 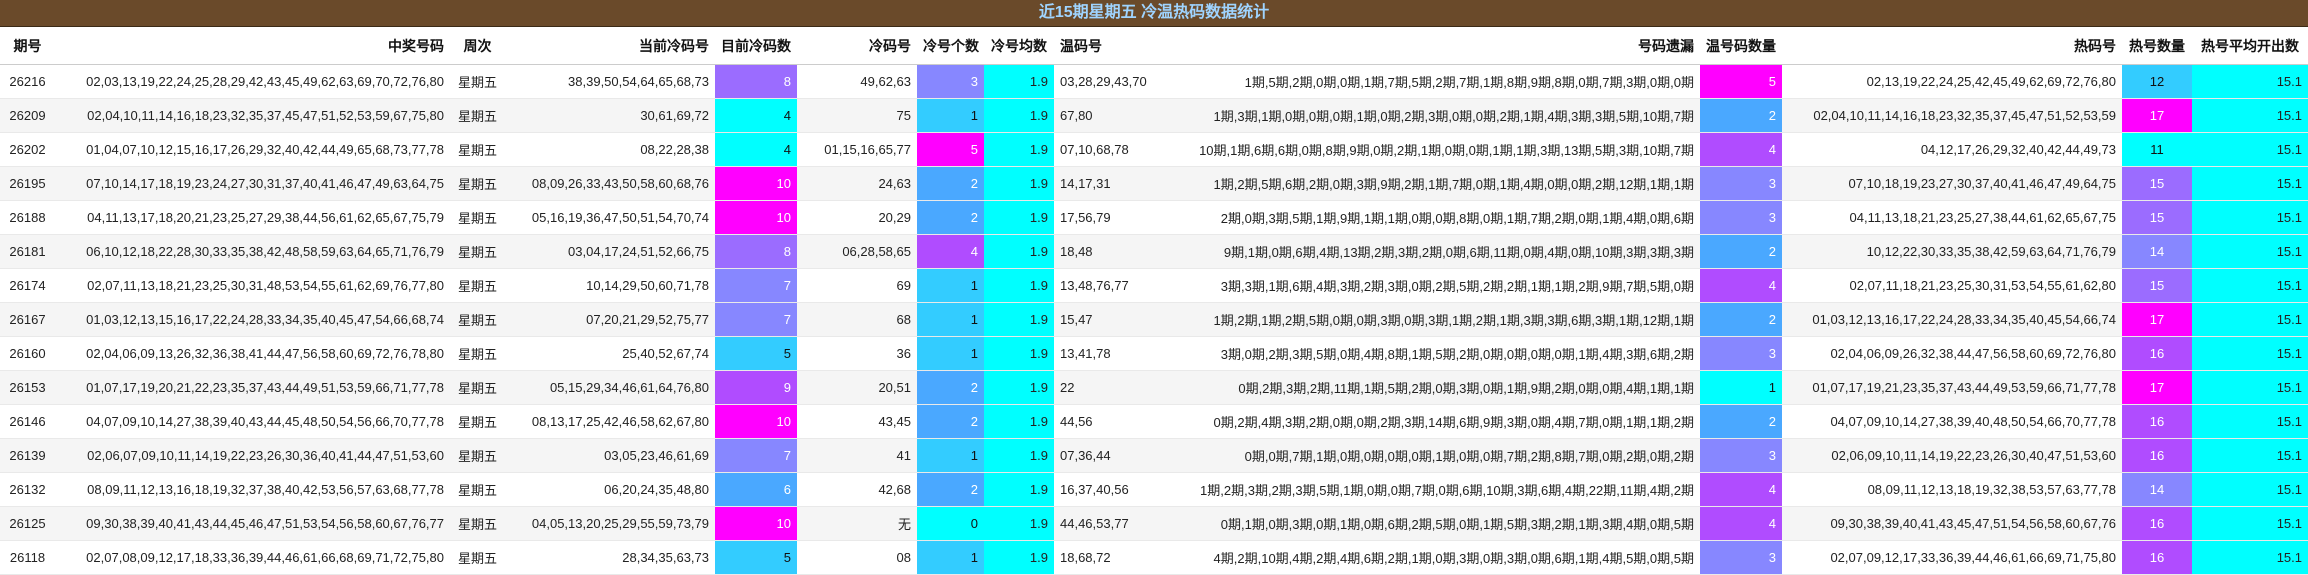 I want to click on cell-cold: 49,62,63, so click(x=857, y=81).